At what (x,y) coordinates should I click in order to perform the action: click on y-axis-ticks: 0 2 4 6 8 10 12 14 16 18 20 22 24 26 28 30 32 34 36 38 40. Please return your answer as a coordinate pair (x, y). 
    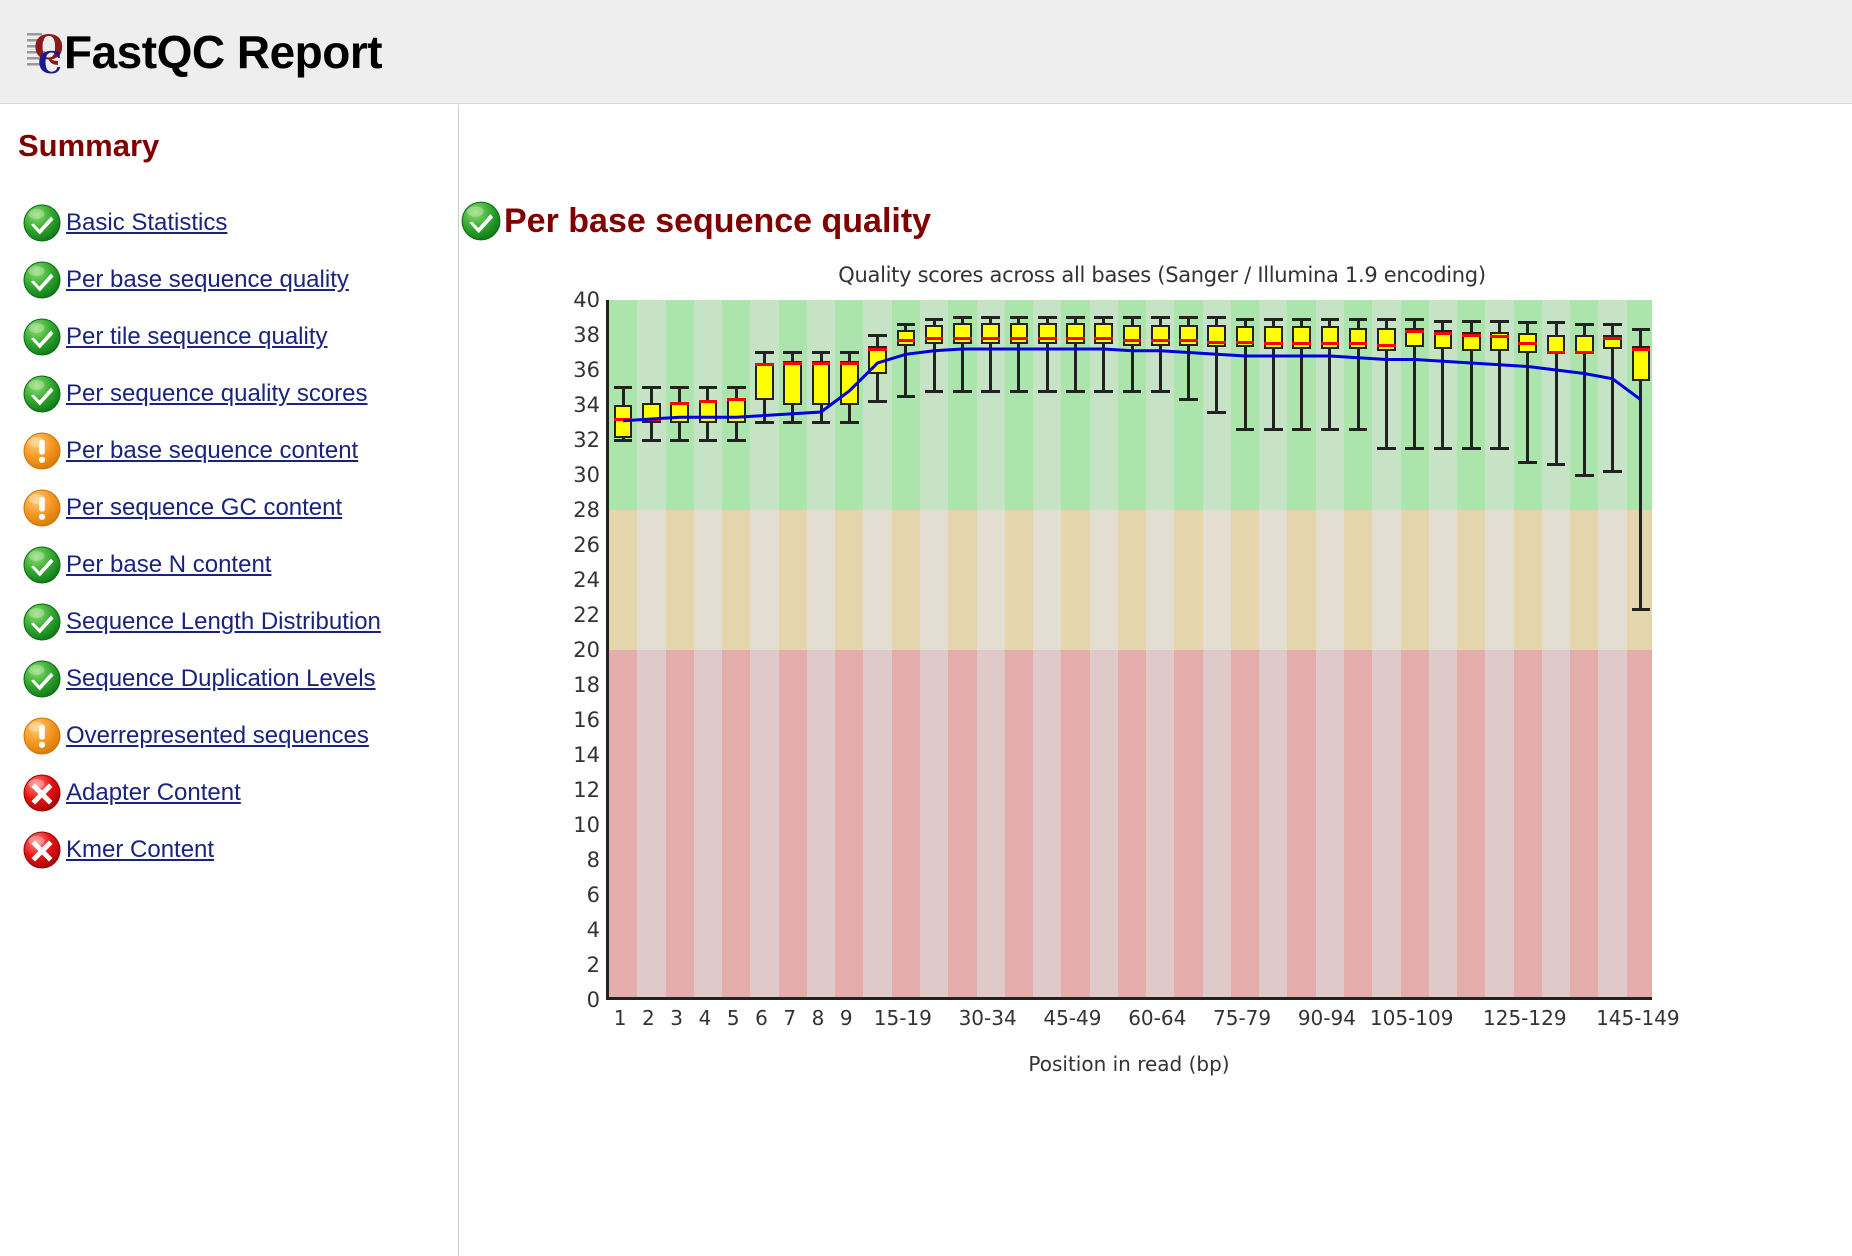
    Looking at the image, I should click on (565, 650).